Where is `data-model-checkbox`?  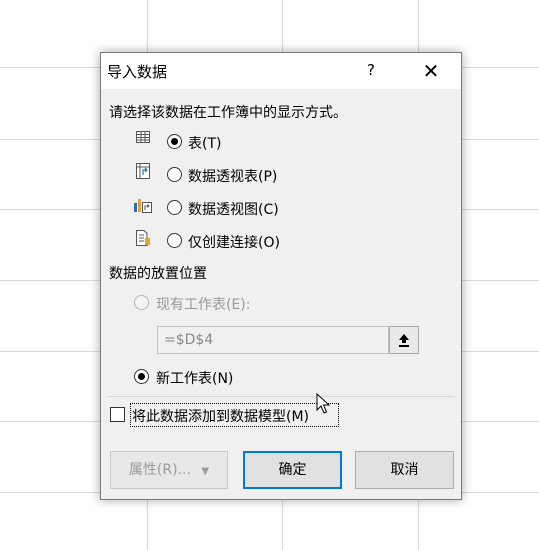
data-model-checkbox is located at coordinates (117, 414).